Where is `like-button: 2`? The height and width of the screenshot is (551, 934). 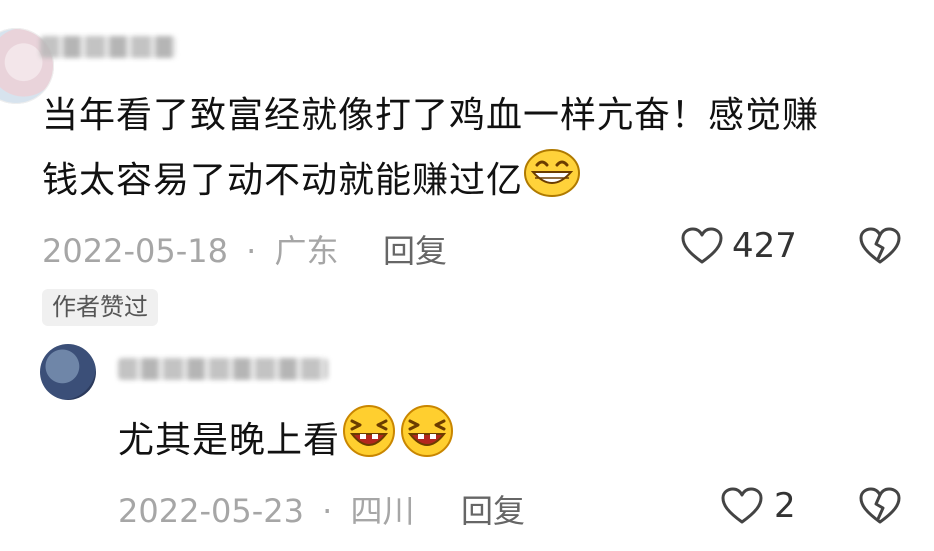
like-button: 2 is located at coordinates (758, 506).